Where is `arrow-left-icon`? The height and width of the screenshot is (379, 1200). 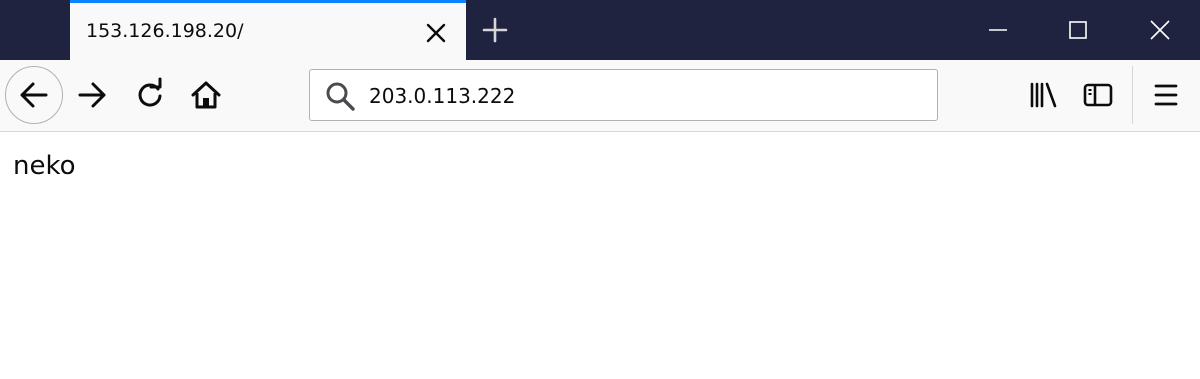
arrow-left-icon is located at coordinates (34, 95).